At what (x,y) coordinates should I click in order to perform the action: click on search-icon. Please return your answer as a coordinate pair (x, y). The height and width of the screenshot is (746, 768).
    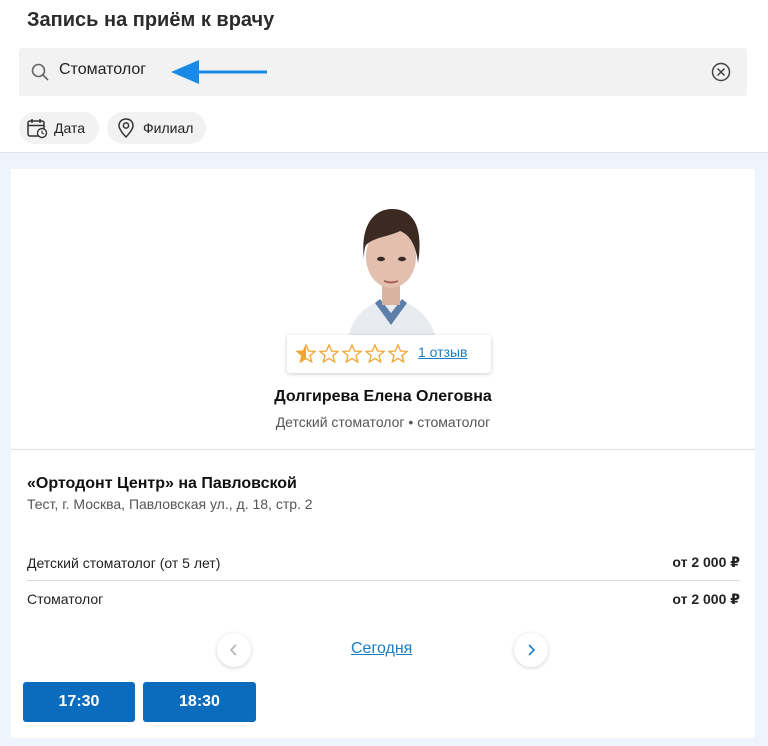
    Looking at the image, I should click on (40, 72).